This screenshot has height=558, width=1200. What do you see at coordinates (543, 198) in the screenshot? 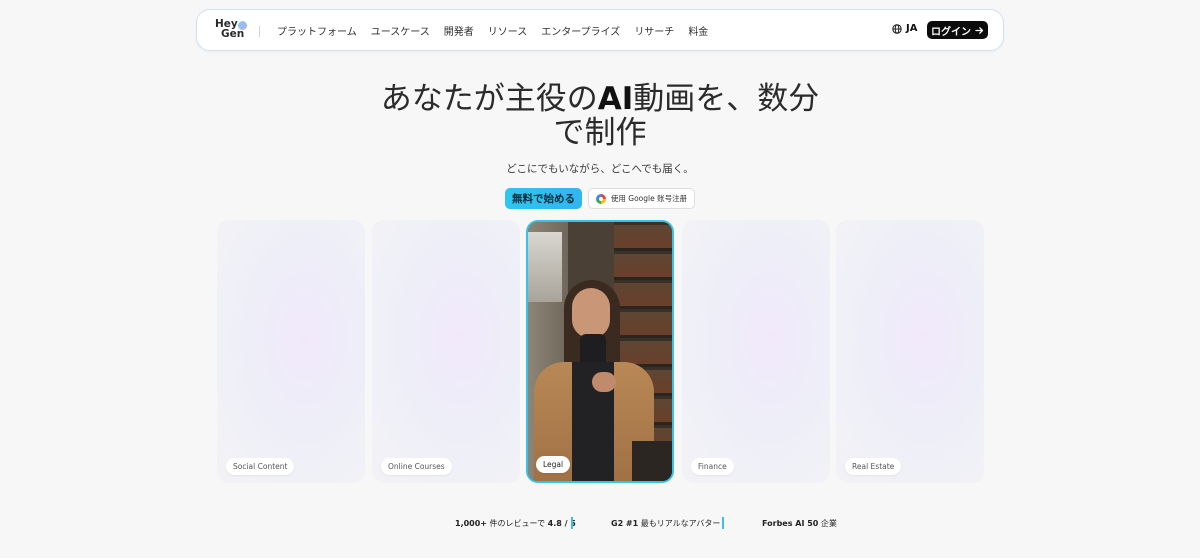
I see `start-free-button: 無料で始める` at bounding box center [543, 198].